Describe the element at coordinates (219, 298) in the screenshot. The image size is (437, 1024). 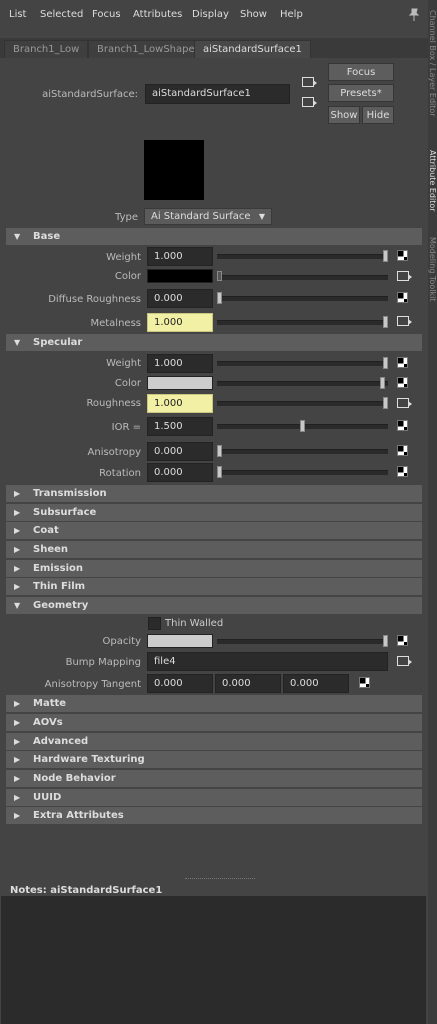
I see `diffuse-roughness-slider-handle` at that location.